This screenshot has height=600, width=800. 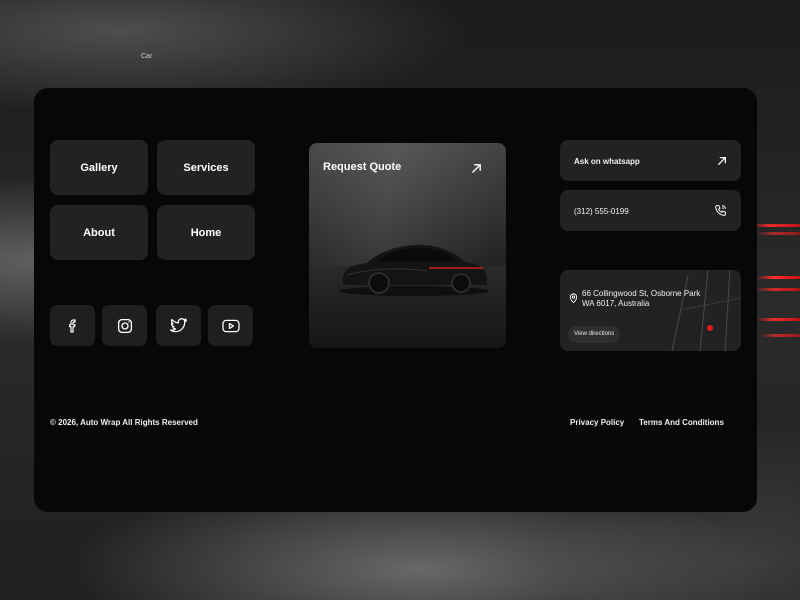 I want to click on nav-gallery-button: Gallery, so click(x=99, y=167).